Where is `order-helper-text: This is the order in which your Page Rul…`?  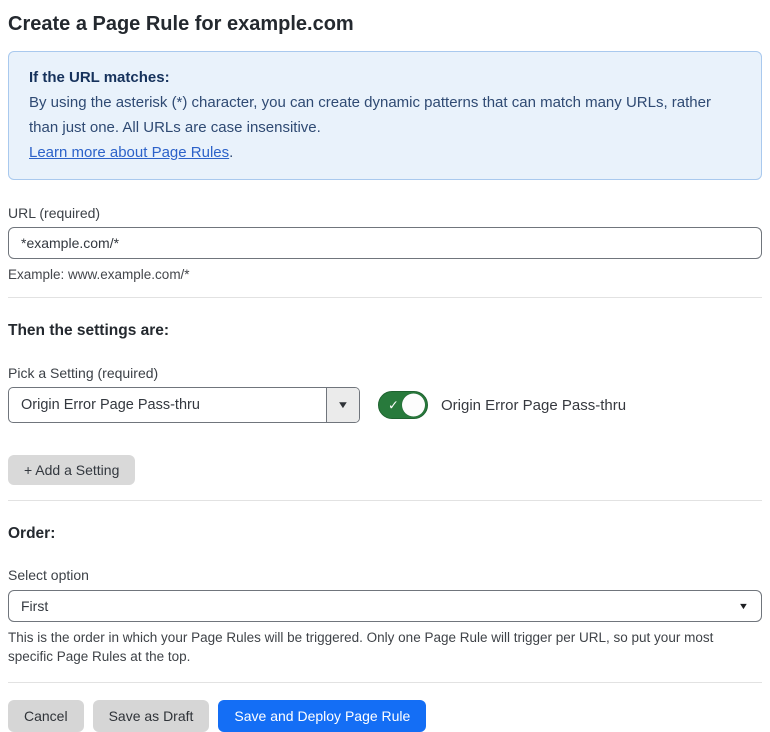
order-helper-text: This is the order in which your Page Rul… is located at coordinates (361, 647).